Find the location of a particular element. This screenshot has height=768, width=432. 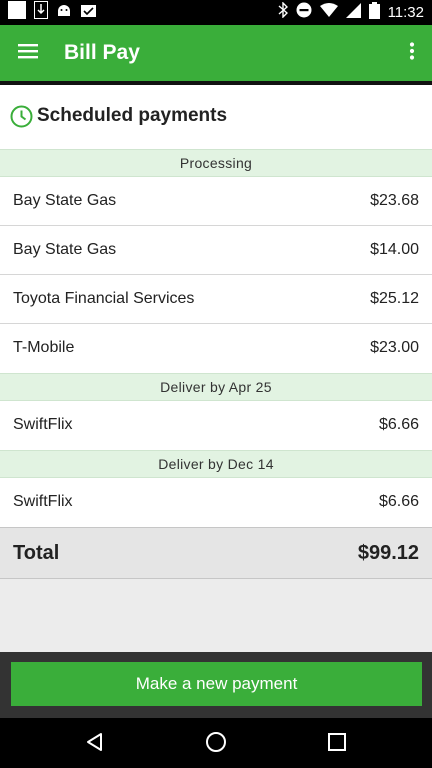

do-not-disturb-icon is located at coordinates (304, 12).